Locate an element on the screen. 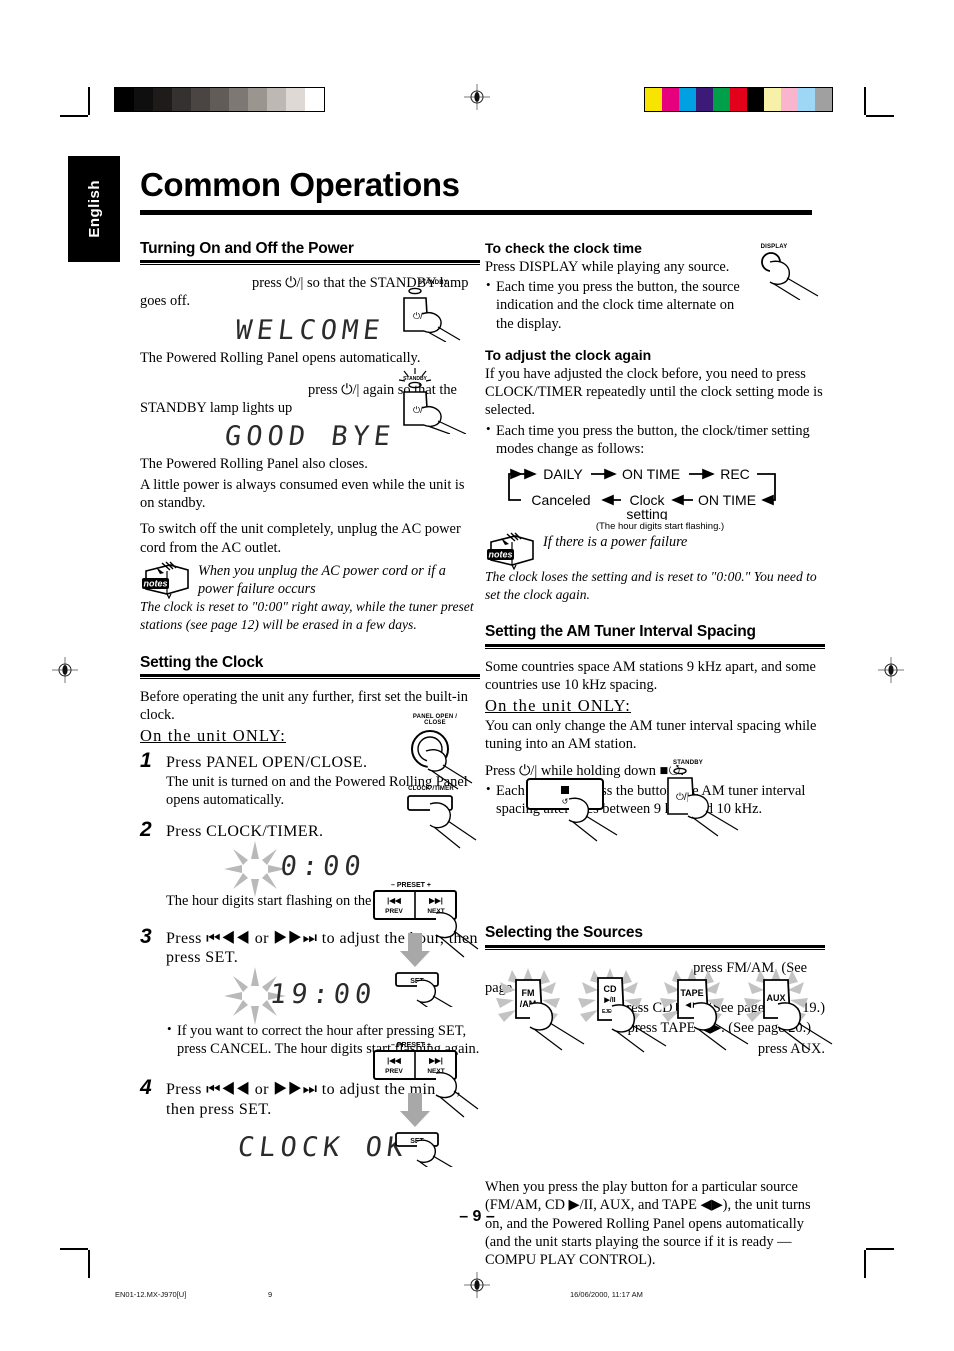  section-heading-clock: Setting the Clock is located at coordinates (202, 662).